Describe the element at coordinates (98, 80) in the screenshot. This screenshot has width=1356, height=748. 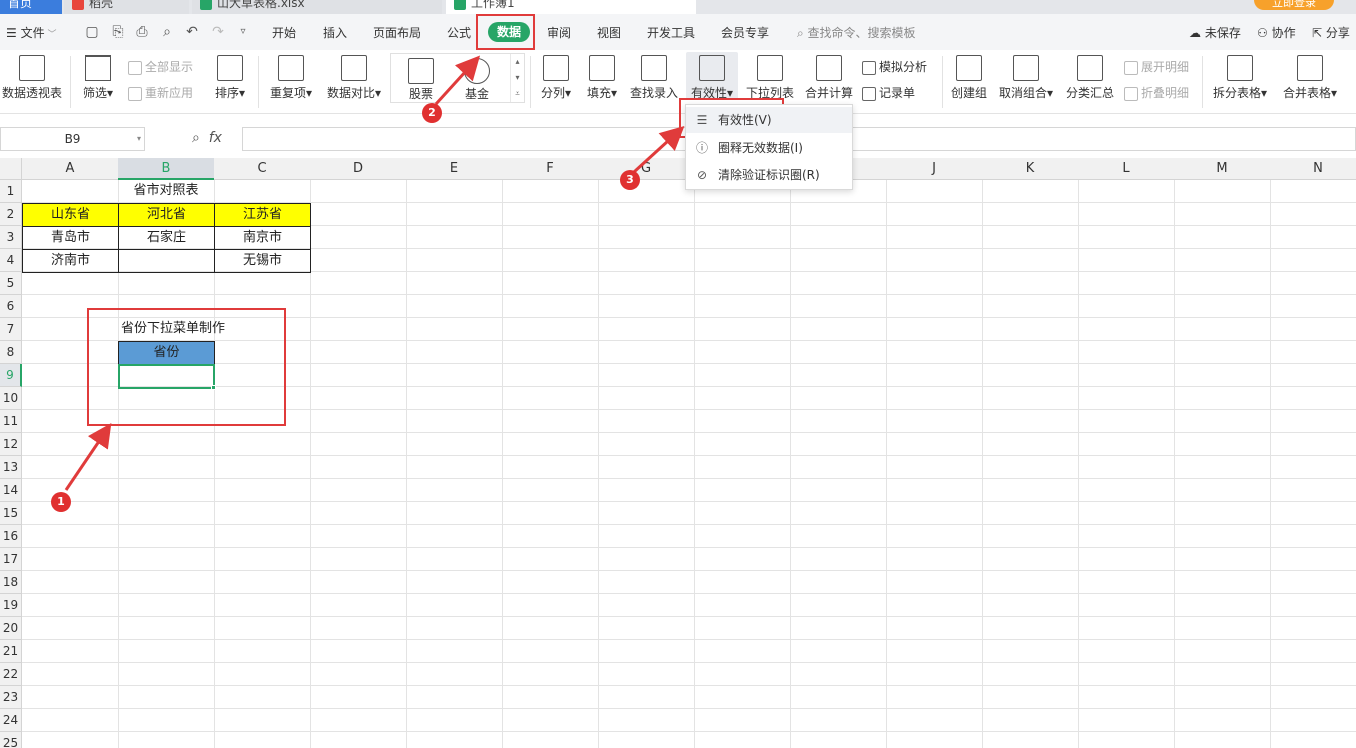
I see `filter-button: 筛选▾` at that location.